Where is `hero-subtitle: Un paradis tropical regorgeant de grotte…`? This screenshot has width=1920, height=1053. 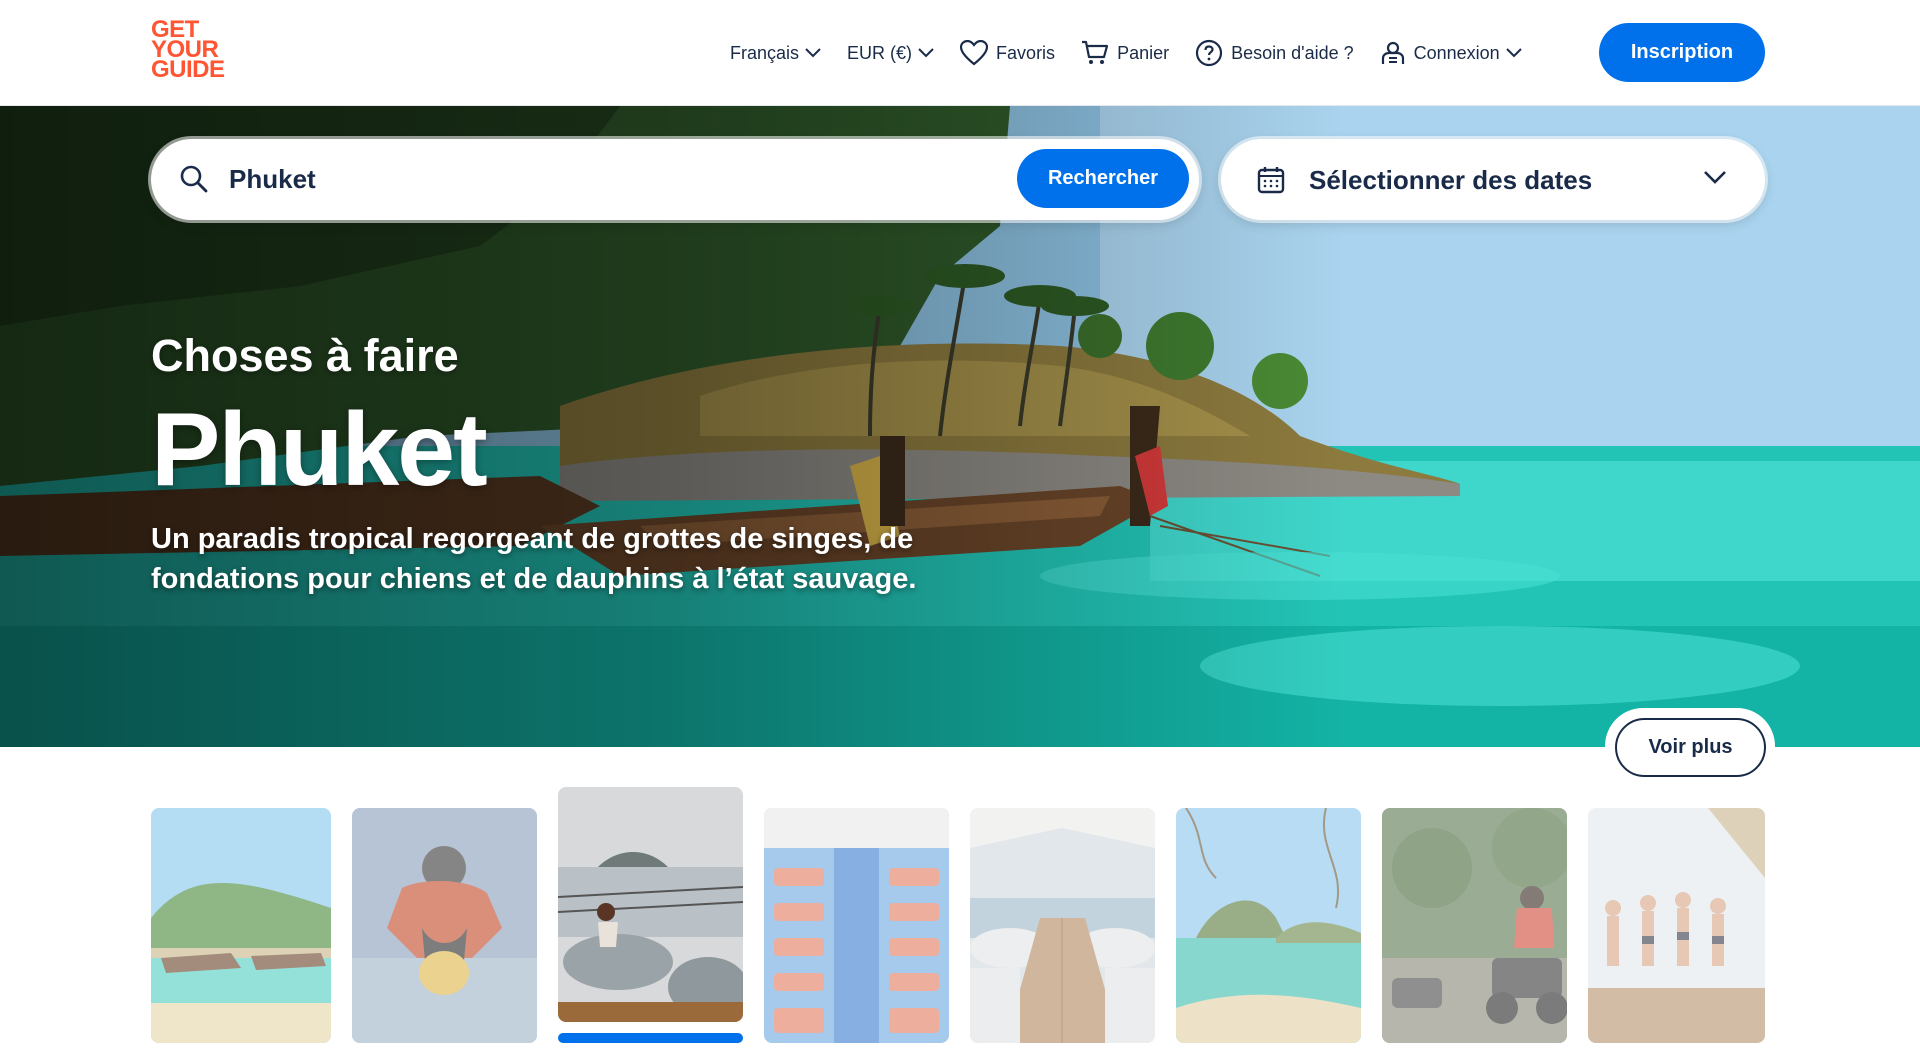
hero-subtitle: Un paradis tropical regorgeant de grotte… is located at coordinates (534, 559).